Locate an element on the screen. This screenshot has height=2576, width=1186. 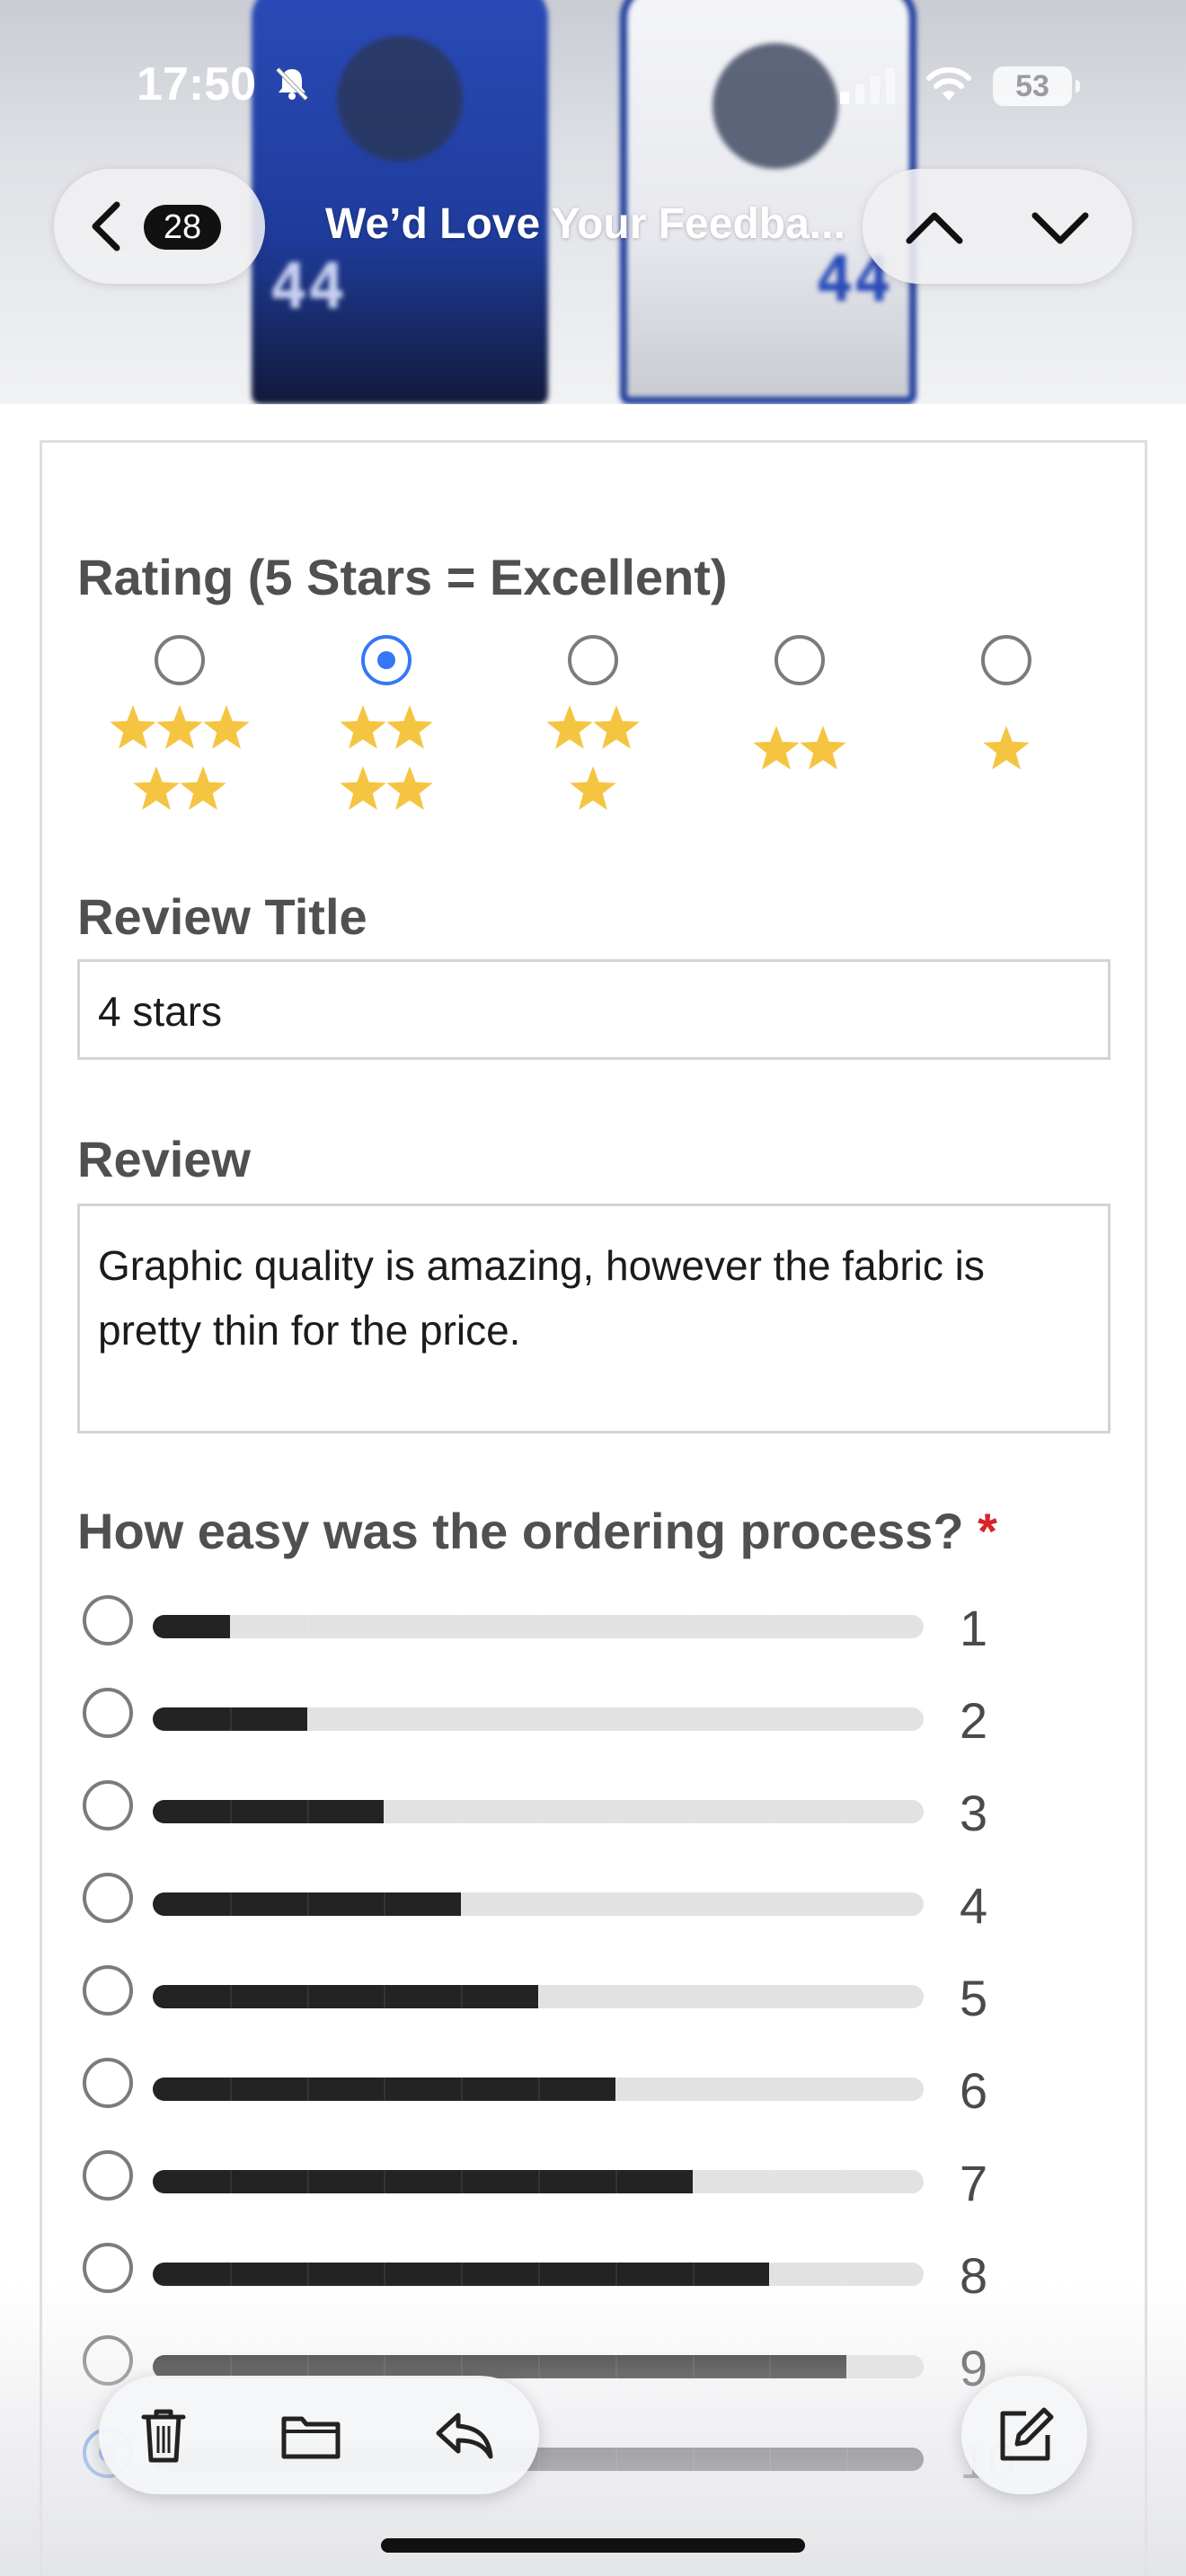
rating-2-stars-icon is located at coordinates (799, 748).